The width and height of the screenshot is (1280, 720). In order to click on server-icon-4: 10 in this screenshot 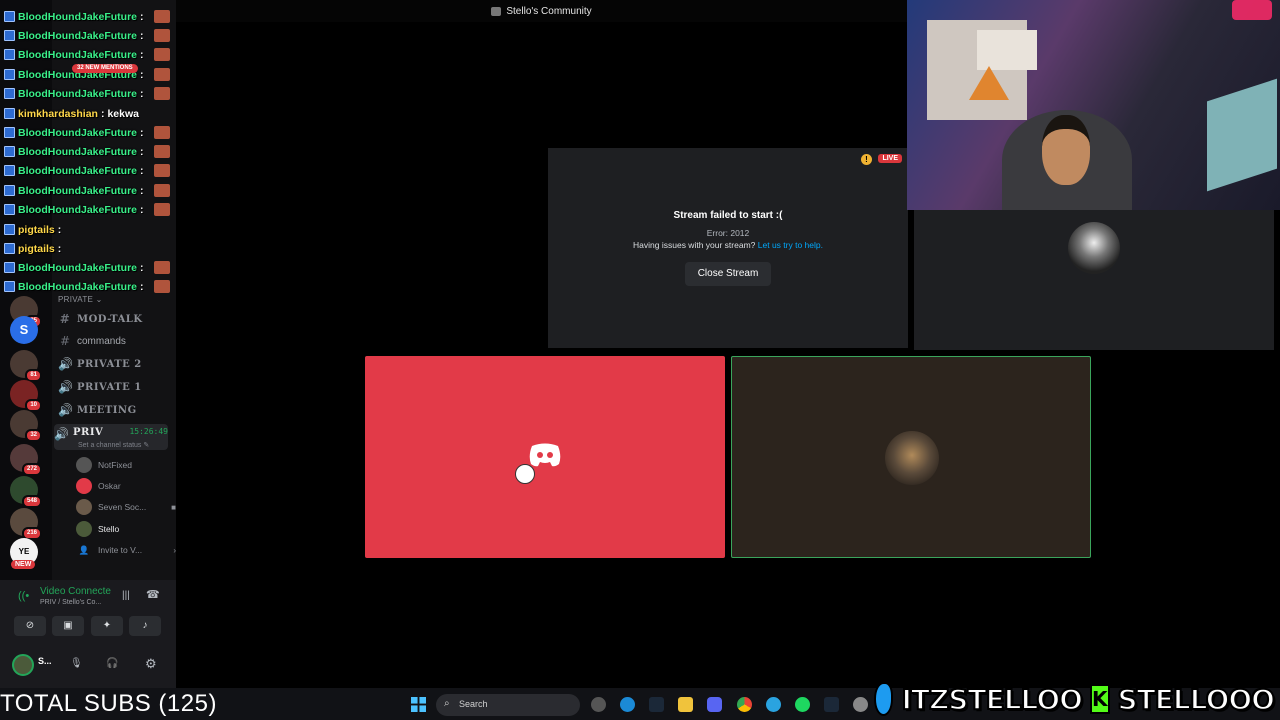, I will do `click(26, 396)`.